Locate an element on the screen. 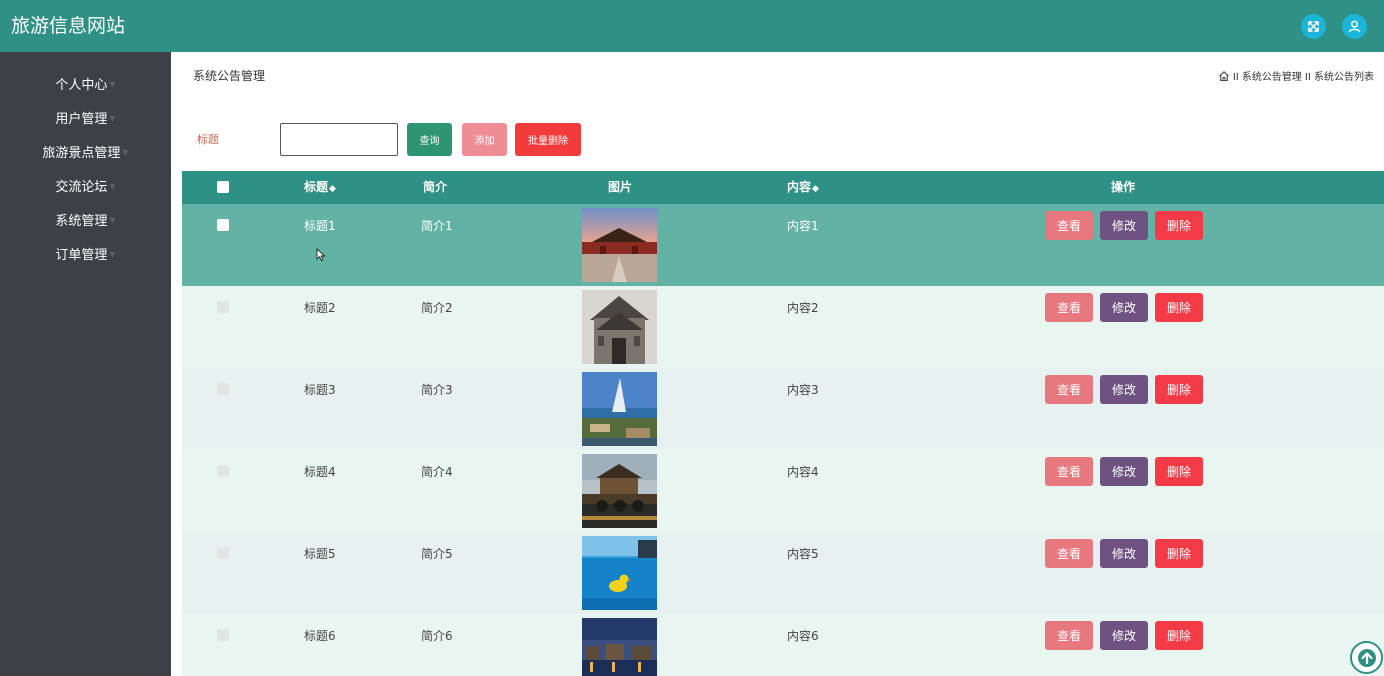 The width and height of the screenshot is (1384, 676). table-row: 标题6 简介6 内容6 查看 修改 删除 is located at coordinates (783, 645).